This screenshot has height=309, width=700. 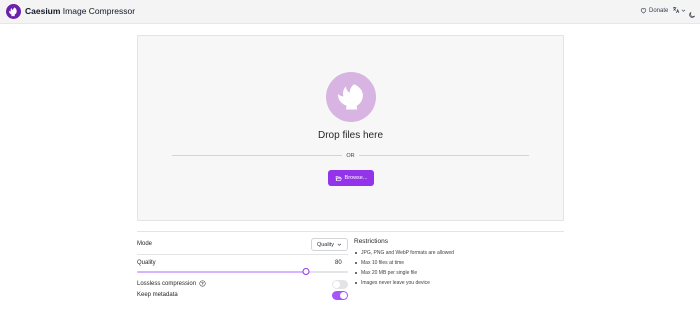 What do you see at coordinates (676, 10) in the screenshot?
I see `translate-icon` at bounding box center [676, 10].